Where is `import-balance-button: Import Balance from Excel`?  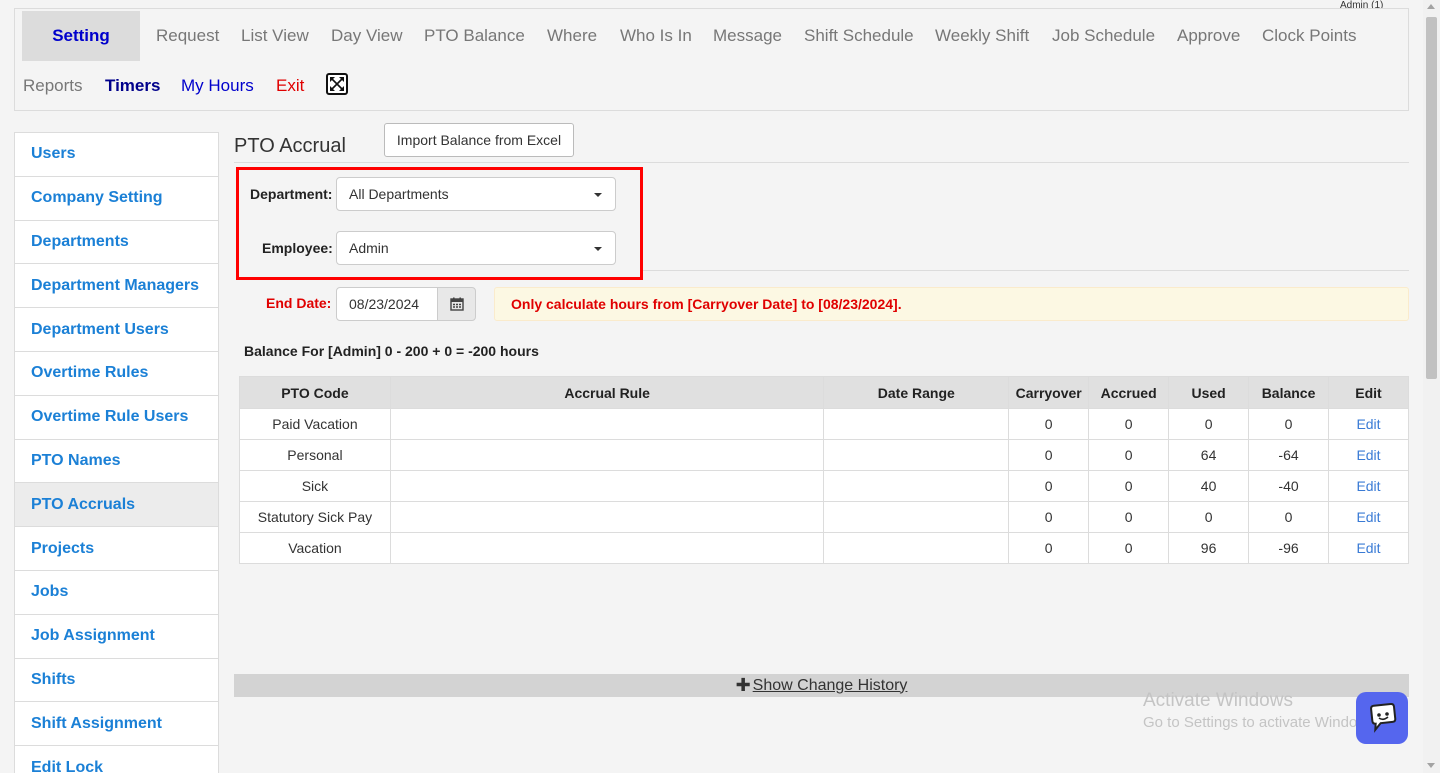 import-balance-button: Import Balance from Excel is located at coordinates (479, 140).